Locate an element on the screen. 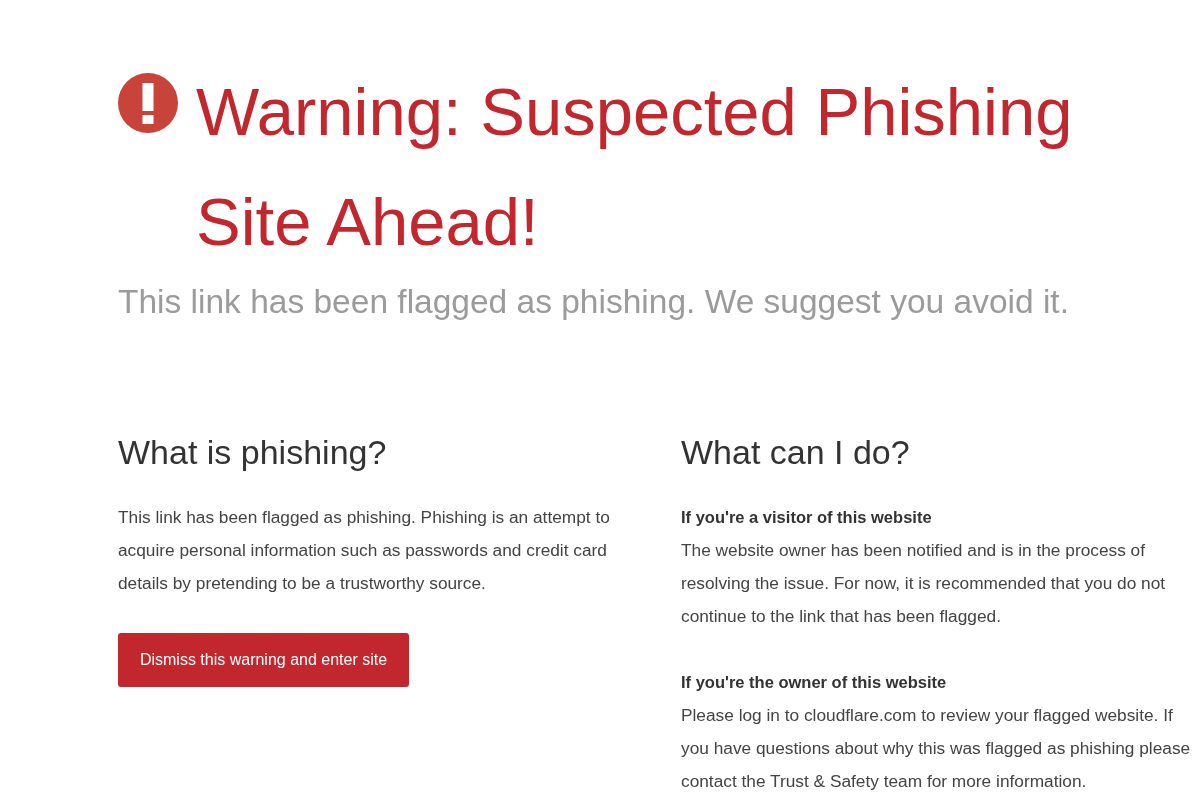 The height and width of the screenshot is (800, 1200). warning-icon is located at coordinates (148, 103).